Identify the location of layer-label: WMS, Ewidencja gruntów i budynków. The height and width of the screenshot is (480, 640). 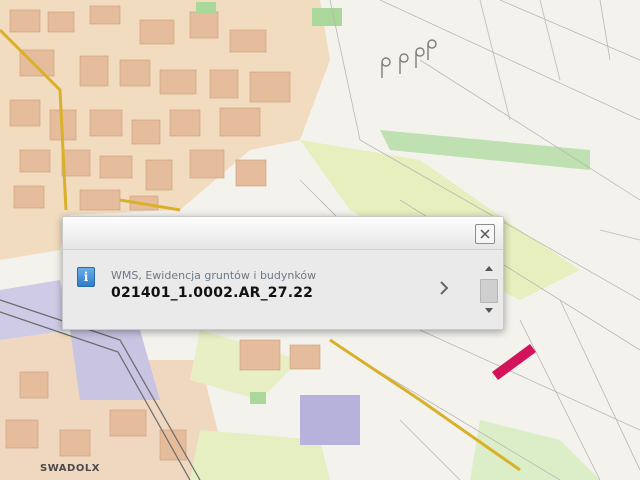
(214, 275).